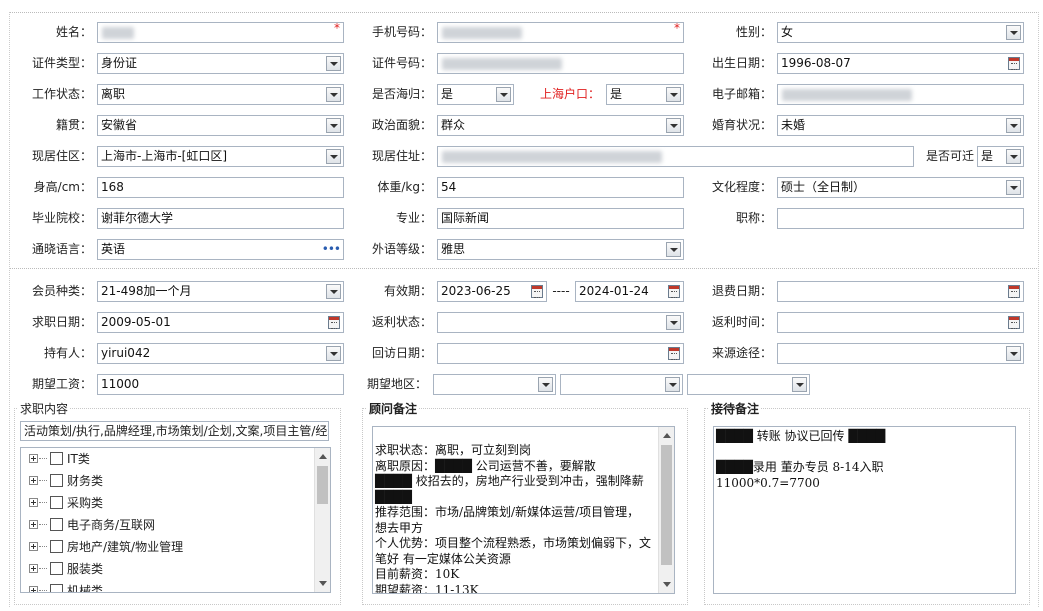 The image size is (1043, 611). What do you see at coordinates (900, 291) in the screenshot?
I see `refund-date-field` at bounding box center [900, 291].